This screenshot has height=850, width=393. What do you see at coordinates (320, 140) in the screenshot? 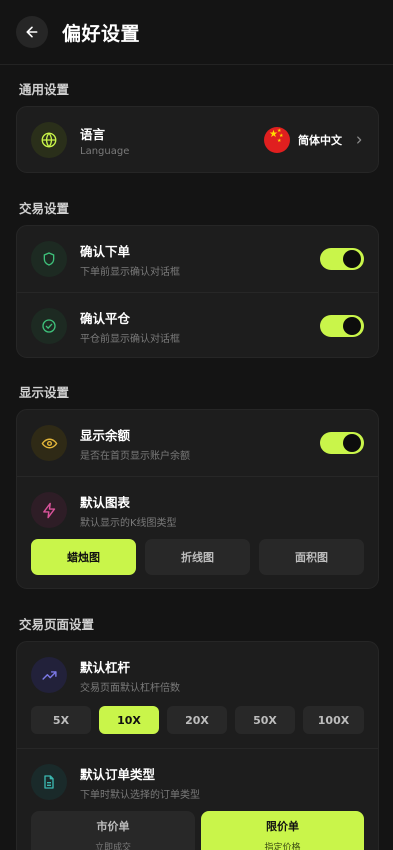
I see `language-value: 简体中文` at bounding box center [320, 140].